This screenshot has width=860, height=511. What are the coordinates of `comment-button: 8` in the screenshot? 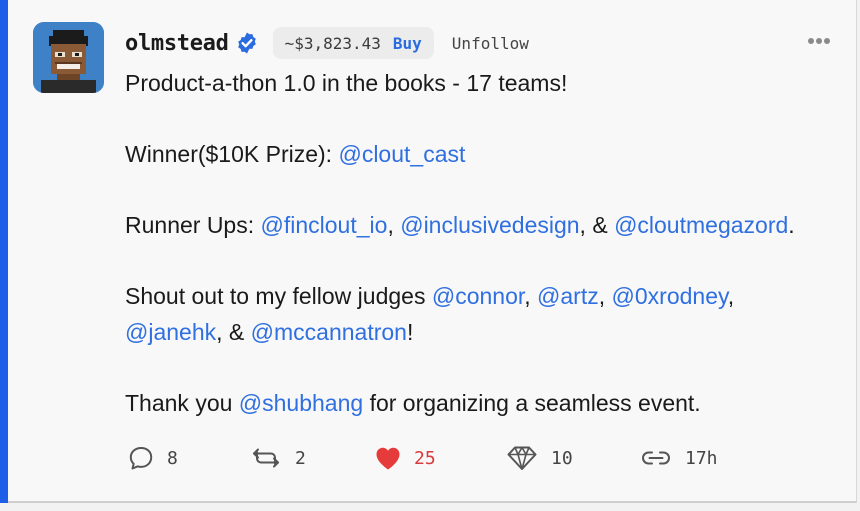 It's located at (152, 458).